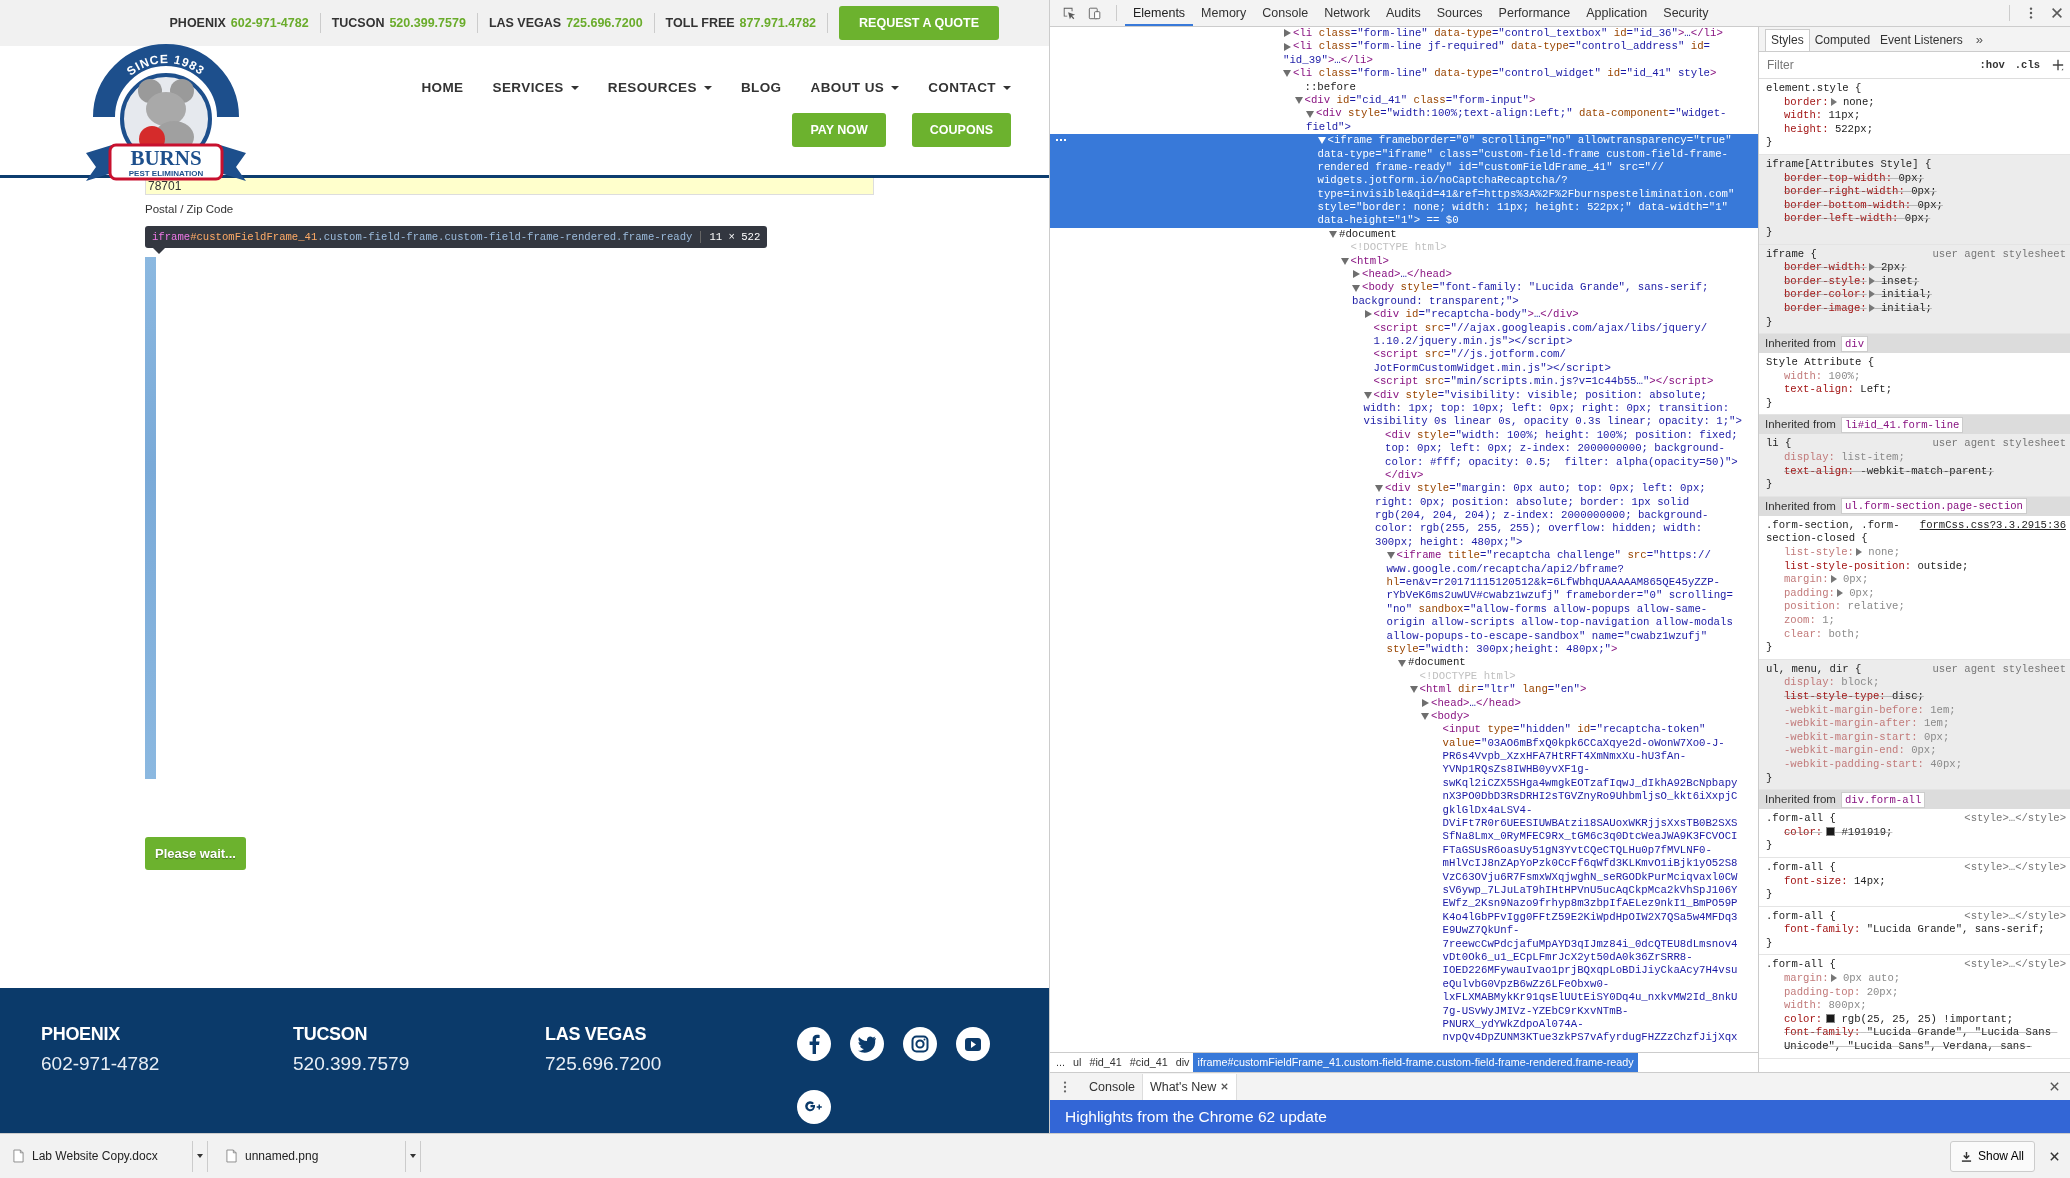 The height and width of the screenshot is (1178, 2070). What do you see at coordinates (1916, 116) in the screenshot?
I see `style-property: width: 11px;` at bounding box center [1916, 116].